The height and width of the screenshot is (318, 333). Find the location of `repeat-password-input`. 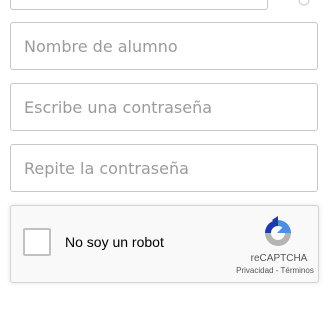

repeat-password-input is located at coordinates (164, 168).